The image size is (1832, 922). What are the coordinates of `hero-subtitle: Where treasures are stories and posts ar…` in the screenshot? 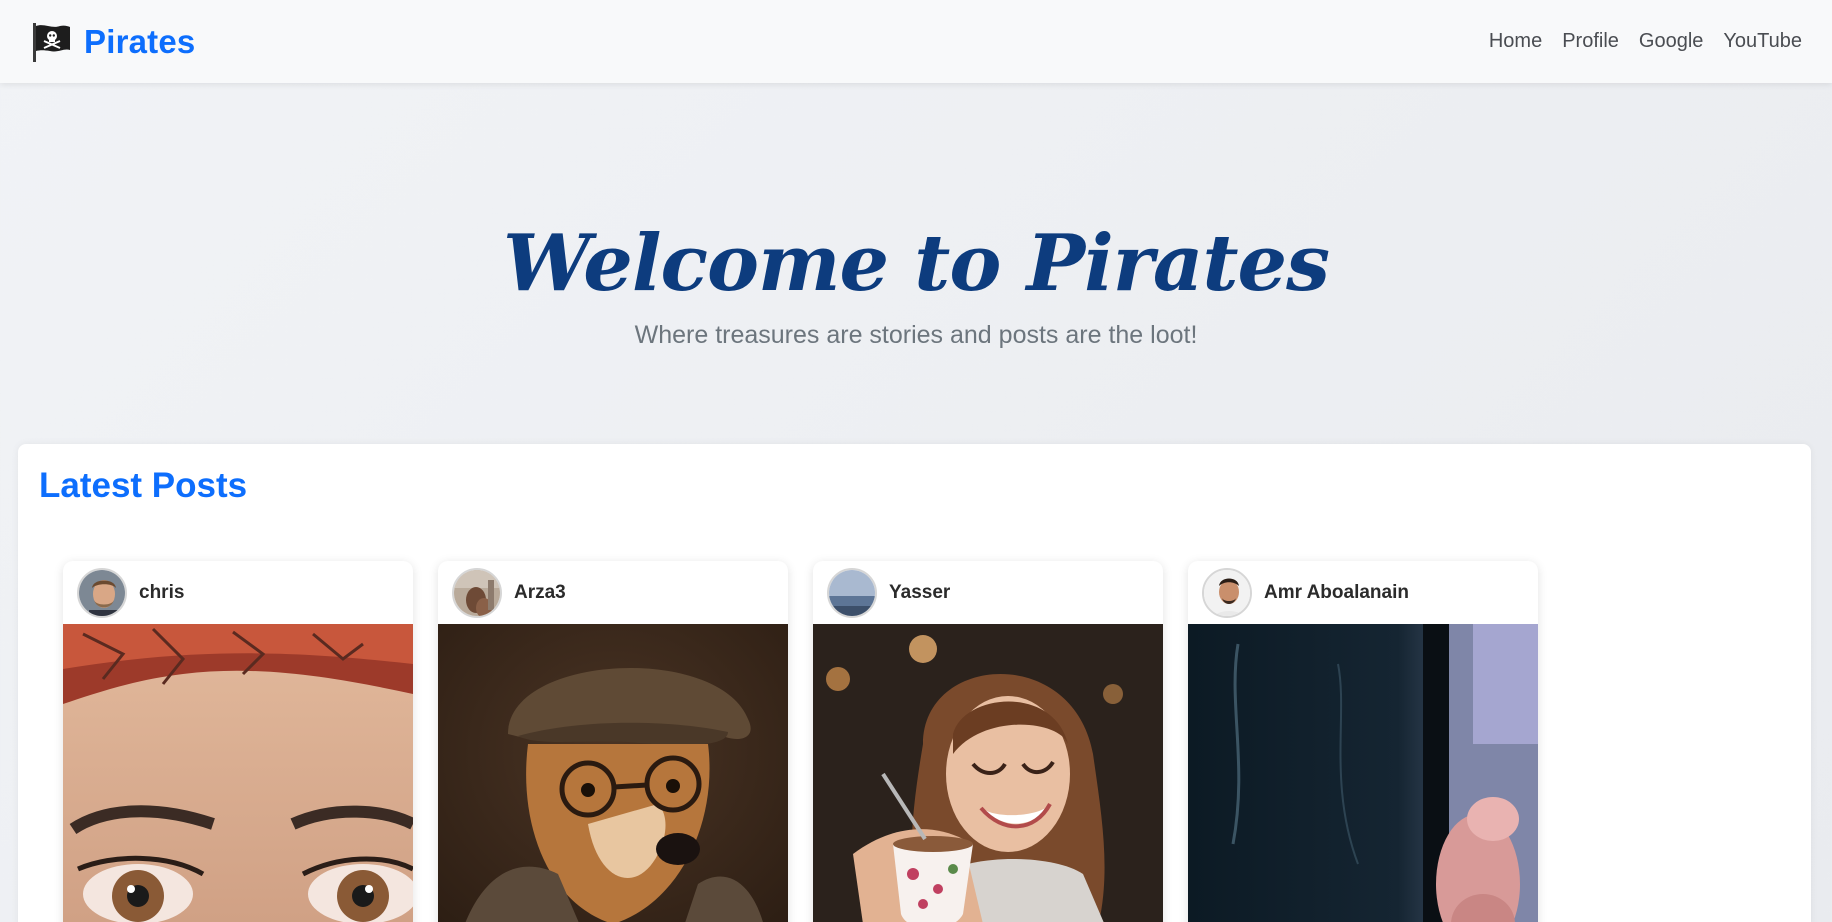 It's located at (916, 335).